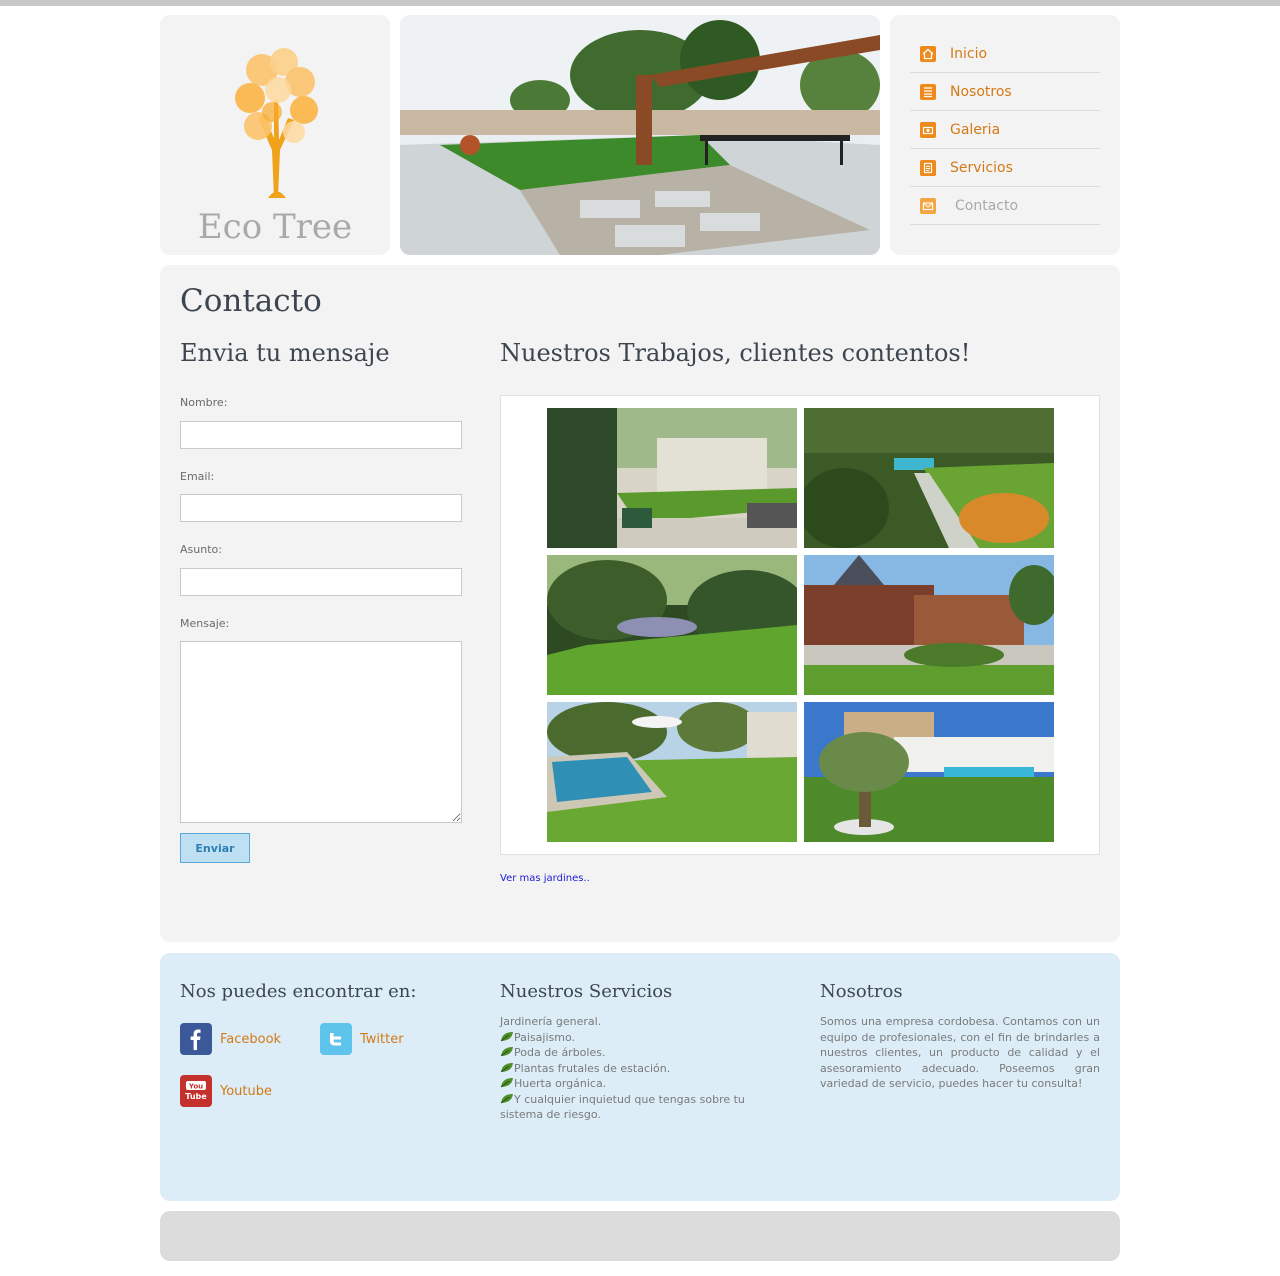 This screenshot has height=1276, width=1280. What do you see at coordinates (246, 1091) in the screenshot?
I see `youtube-label: Youtube` at bounding box center [246, 1091].